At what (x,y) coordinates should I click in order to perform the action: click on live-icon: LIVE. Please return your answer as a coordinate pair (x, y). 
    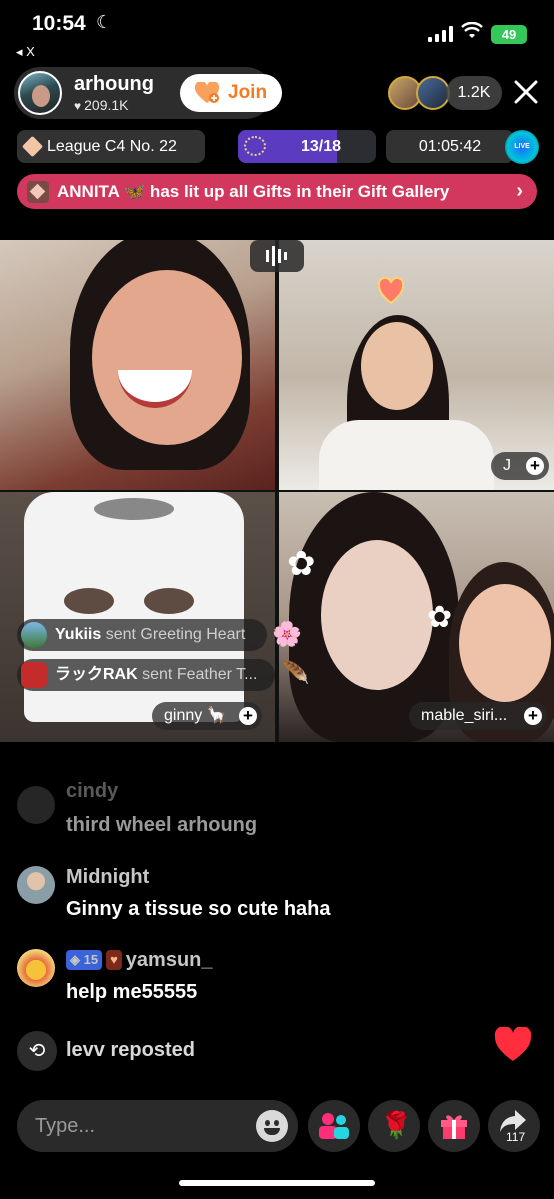
    Looking at the image, I should click on (522, 147).